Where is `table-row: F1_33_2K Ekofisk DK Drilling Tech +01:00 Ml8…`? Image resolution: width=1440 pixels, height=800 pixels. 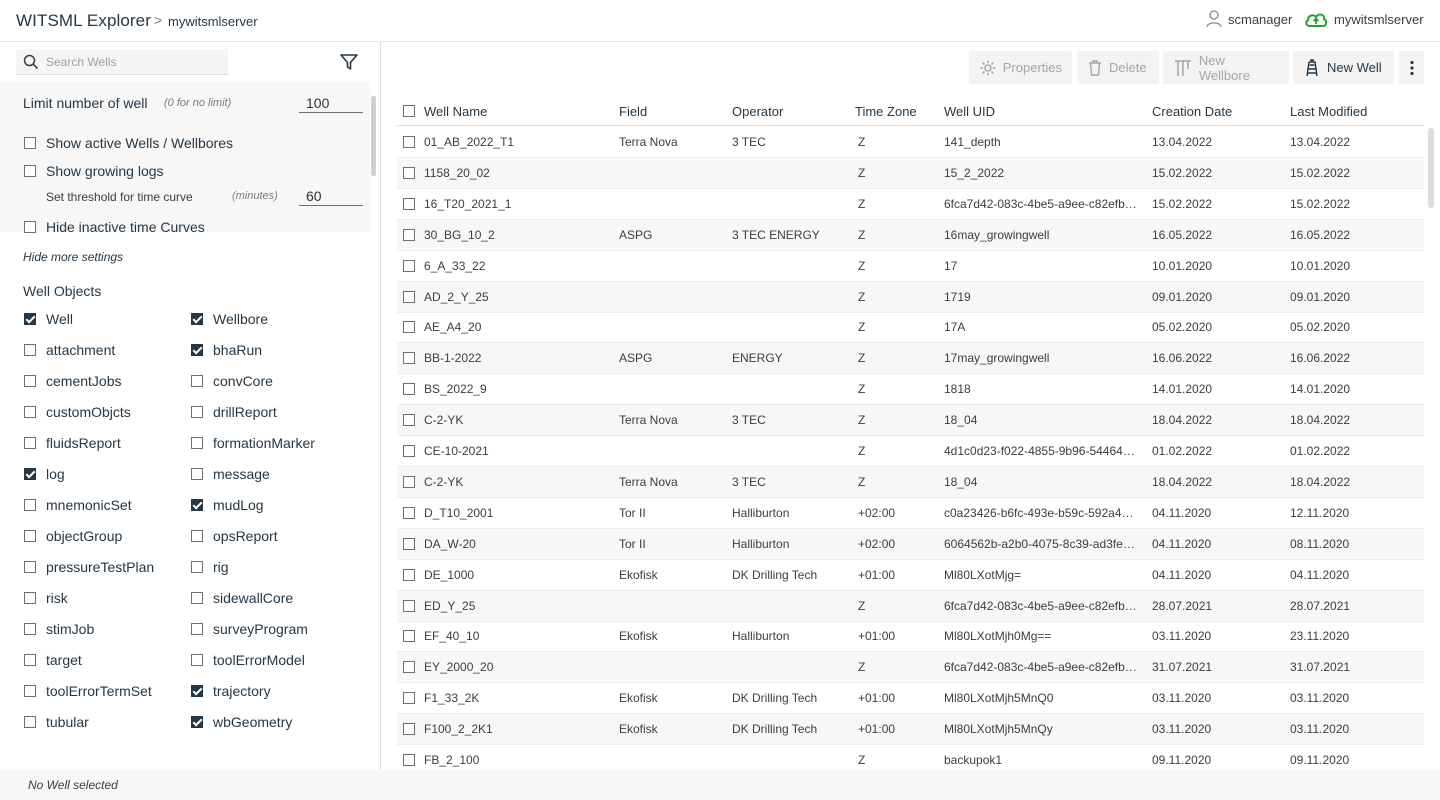
table-row: F1_33_2K Ekofisk DK Drilling Tech +01:00 Ml8… is located at coordinates (910, 699).